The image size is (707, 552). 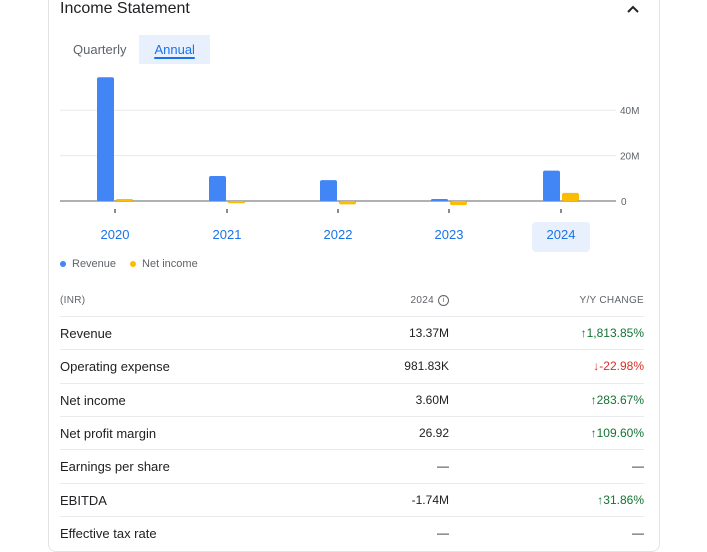 I want to click on row-change: ↓-22.98%, so click(x=618, y=366).